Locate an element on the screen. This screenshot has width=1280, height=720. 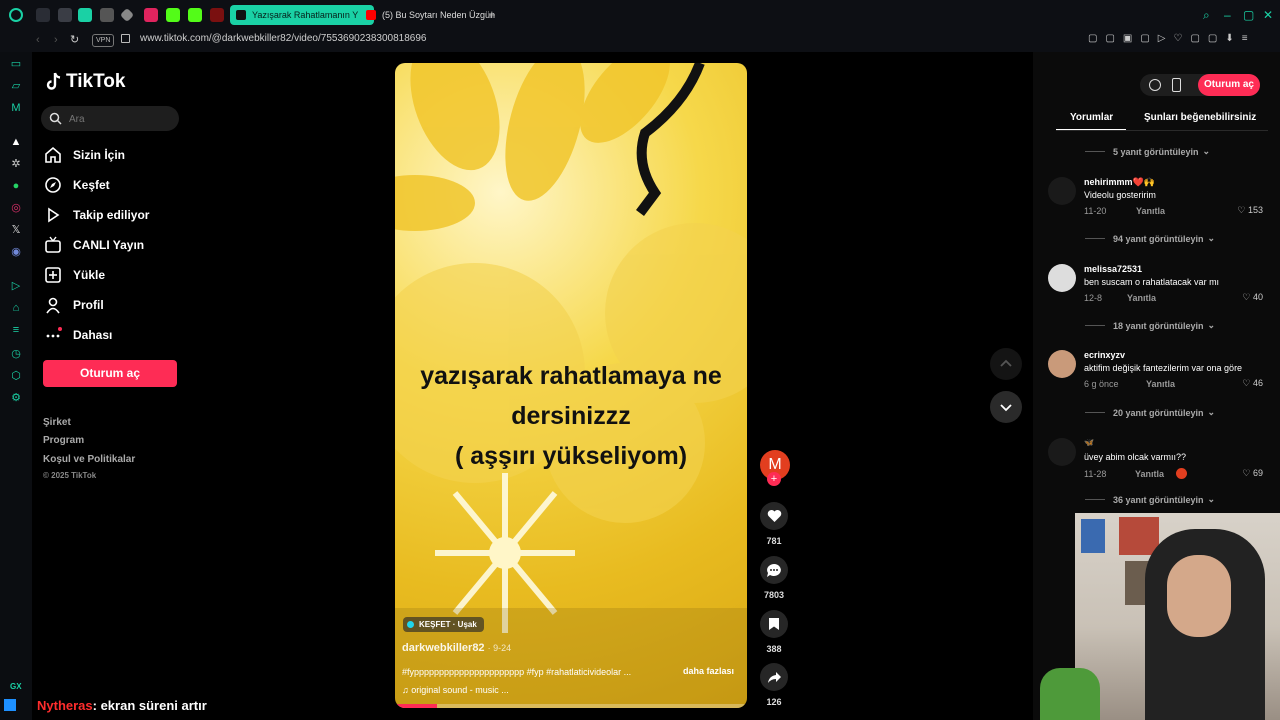
tab-tiktok: Yazışarak Rahatlamanın Y is located at coordinates (302, 15).